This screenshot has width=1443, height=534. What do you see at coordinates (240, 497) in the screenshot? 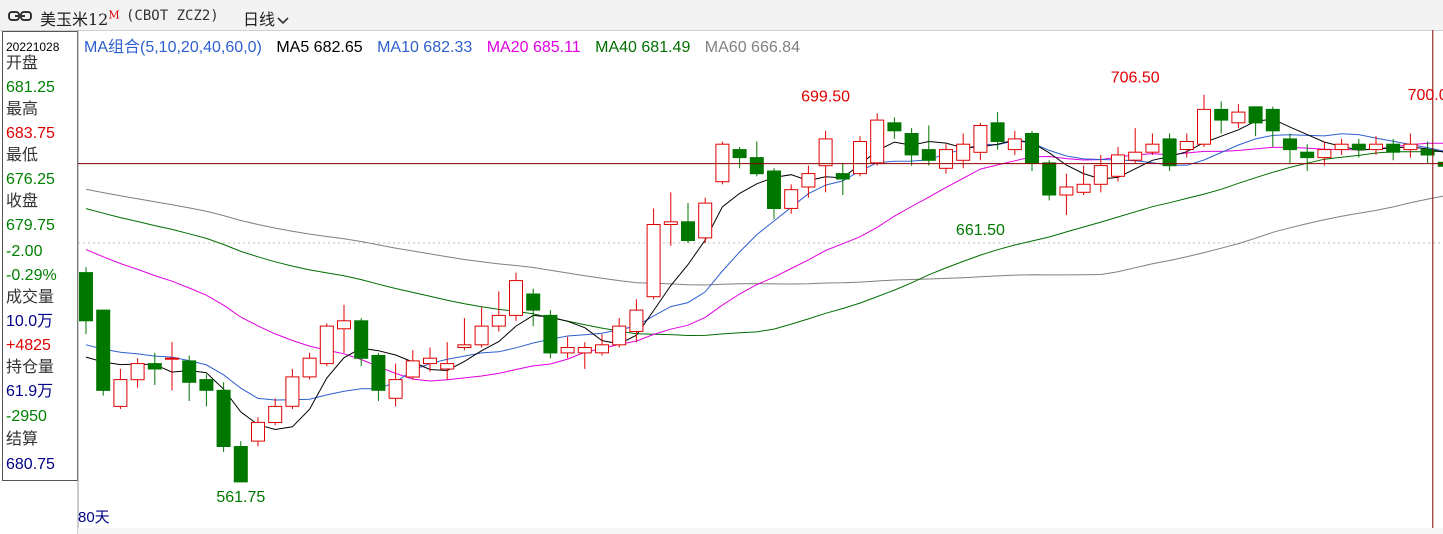
I see `price-annotation: 561.75` at bounding box center [240, 497].